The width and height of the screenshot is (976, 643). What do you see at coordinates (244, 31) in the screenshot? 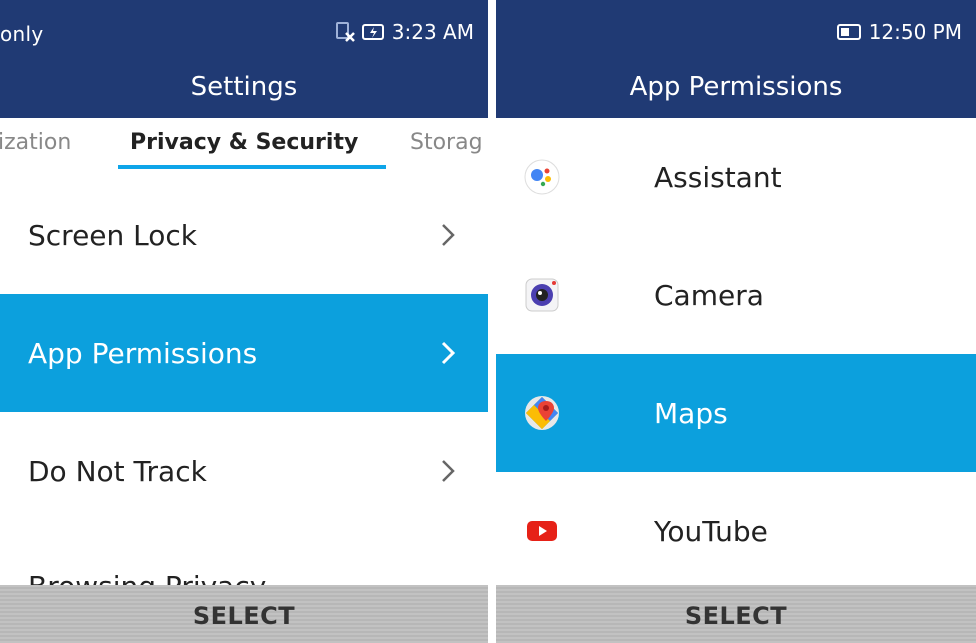
I see `status-bar: only 3:23 AM` at bounding box center [244, 31].